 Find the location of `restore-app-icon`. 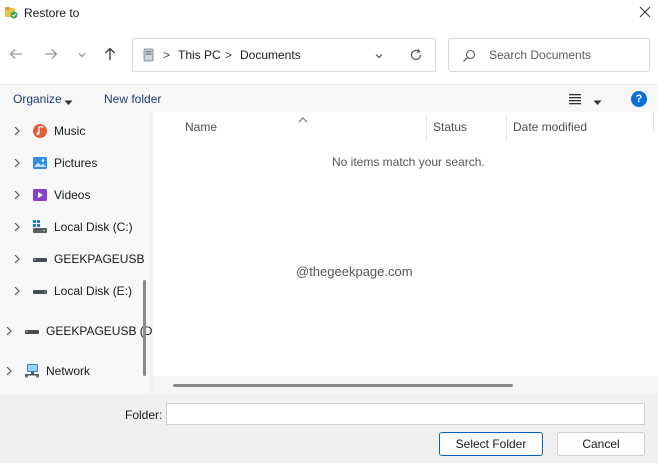

restore-app-icon is located at coordinates (11, 12).